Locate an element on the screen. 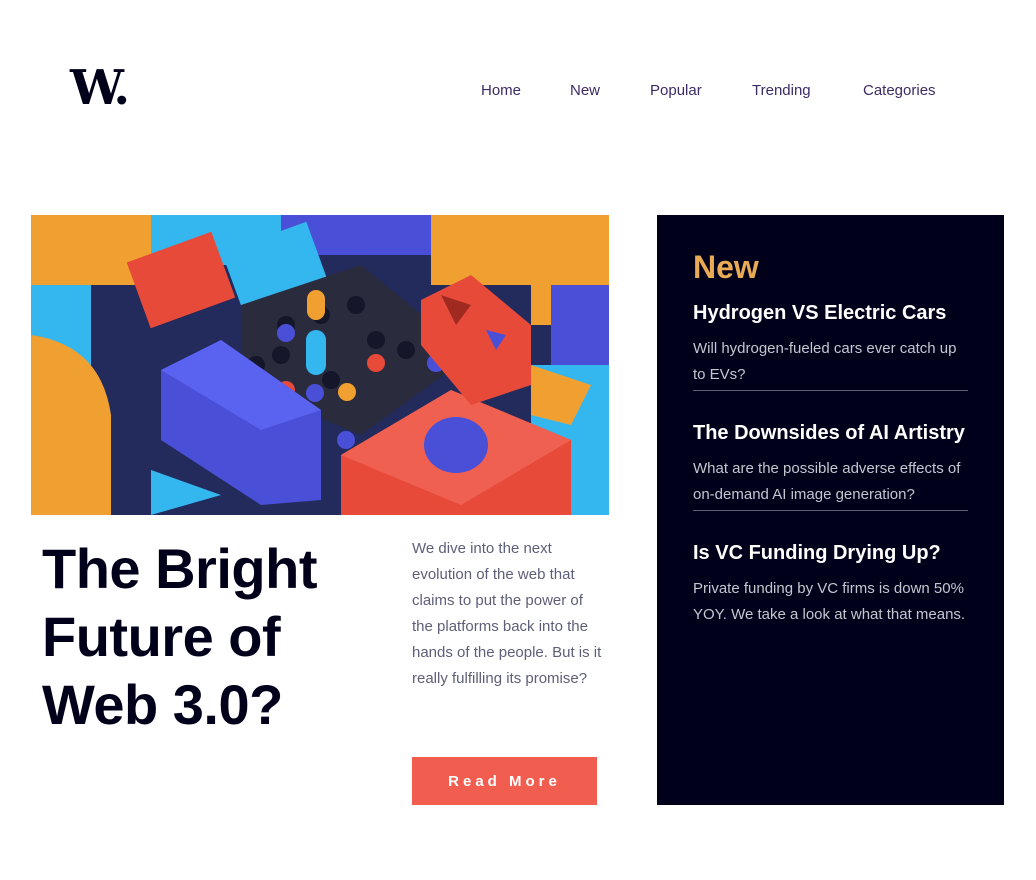 Image resolution: width=1036 pixels, height=880 pixels. nav-item-categories: Categories is located at coordinates (899, 90).